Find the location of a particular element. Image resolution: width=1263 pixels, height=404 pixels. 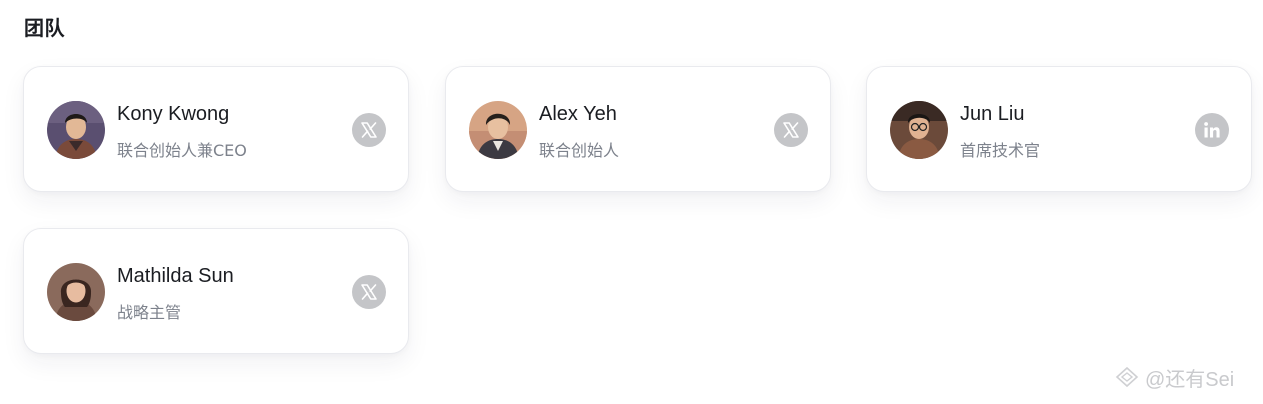

team-member-card: Jun Liu 首席技术官 is located at coordinates (1059, 129).